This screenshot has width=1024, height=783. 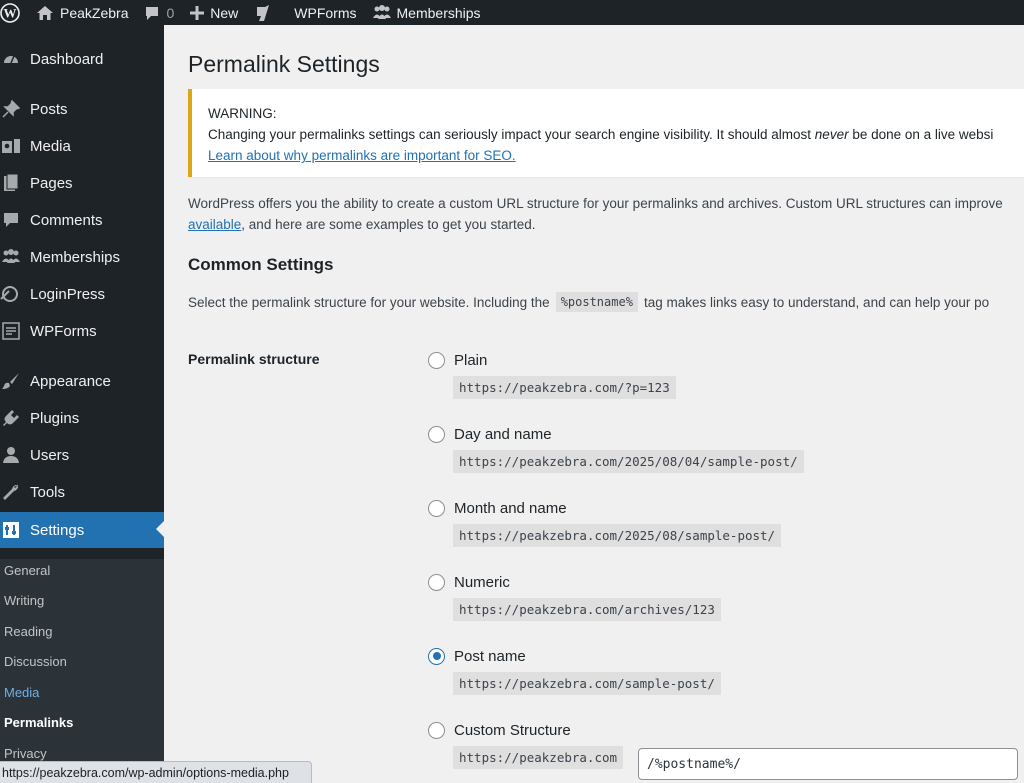 I want to click on sidebar-item-pages: Pages, so click(x=82, y=183).